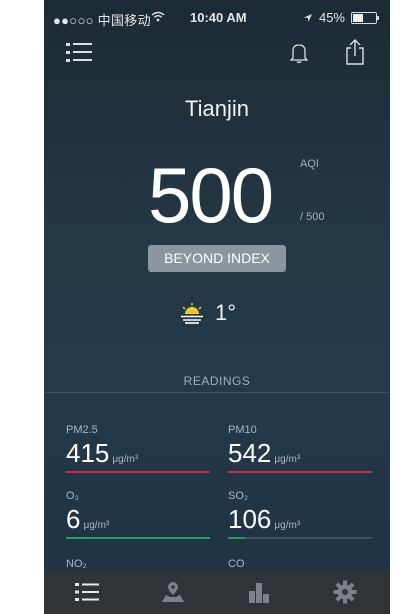 The height and width of the screenshot is (614, 420). Describe the element at coordinates (242, 430) in the screenshot. I see `reading-name: PM10` at that location.